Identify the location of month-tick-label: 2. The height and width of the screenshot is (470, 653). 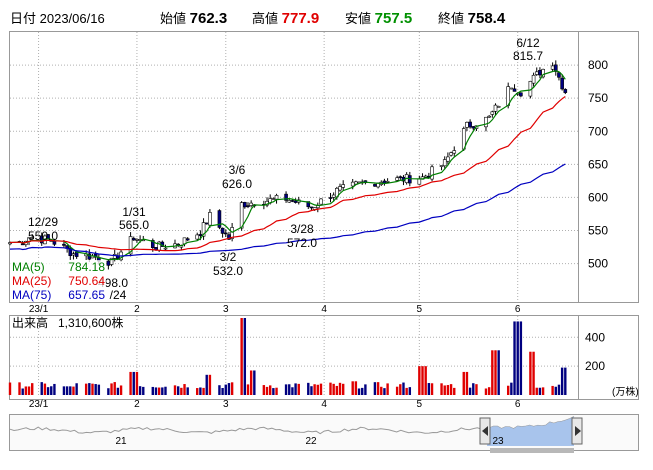
(137, 309).